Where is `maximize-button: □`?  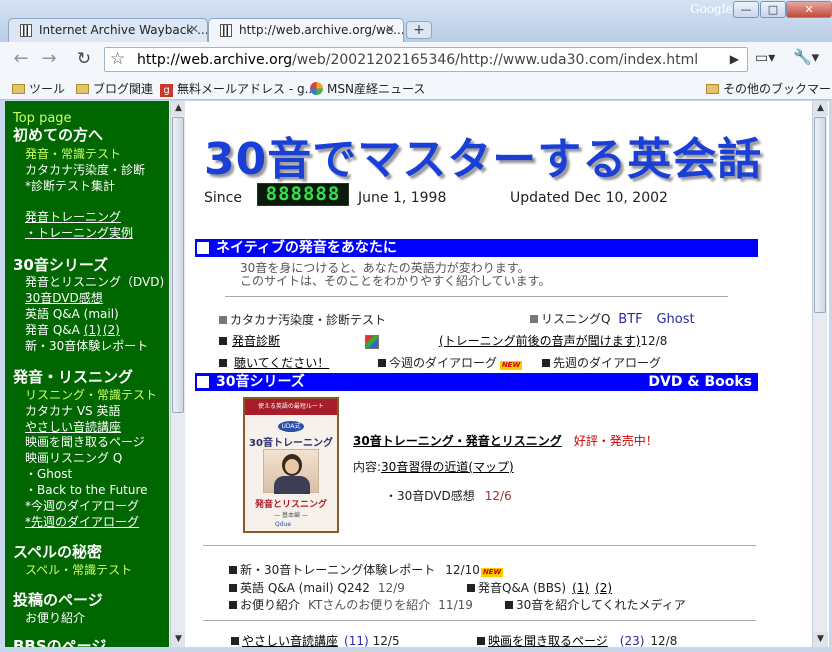 maximize-button: □ is located at coordinates (773, 9).